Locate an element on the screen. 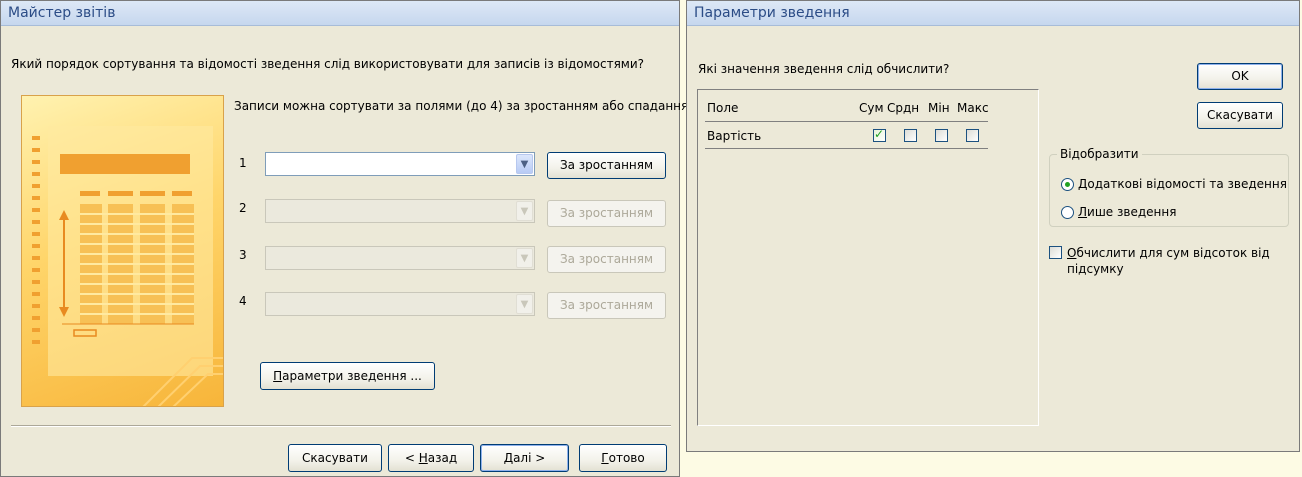 Image resolution: width=1302 pixels, height=477 pixels. column-header-max: Макс is located at coordinates (973, 108).